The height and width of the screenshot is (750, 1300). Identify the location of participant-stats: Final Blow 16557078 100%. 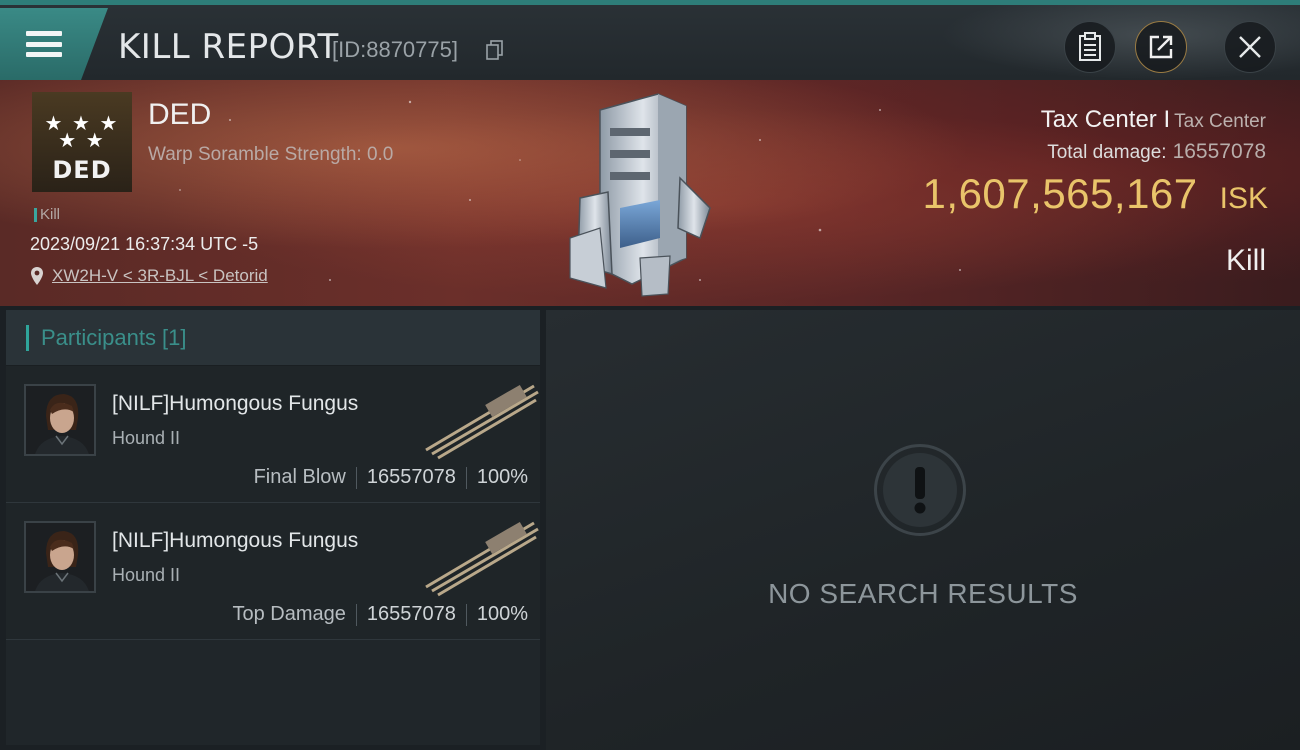
(391, 477).